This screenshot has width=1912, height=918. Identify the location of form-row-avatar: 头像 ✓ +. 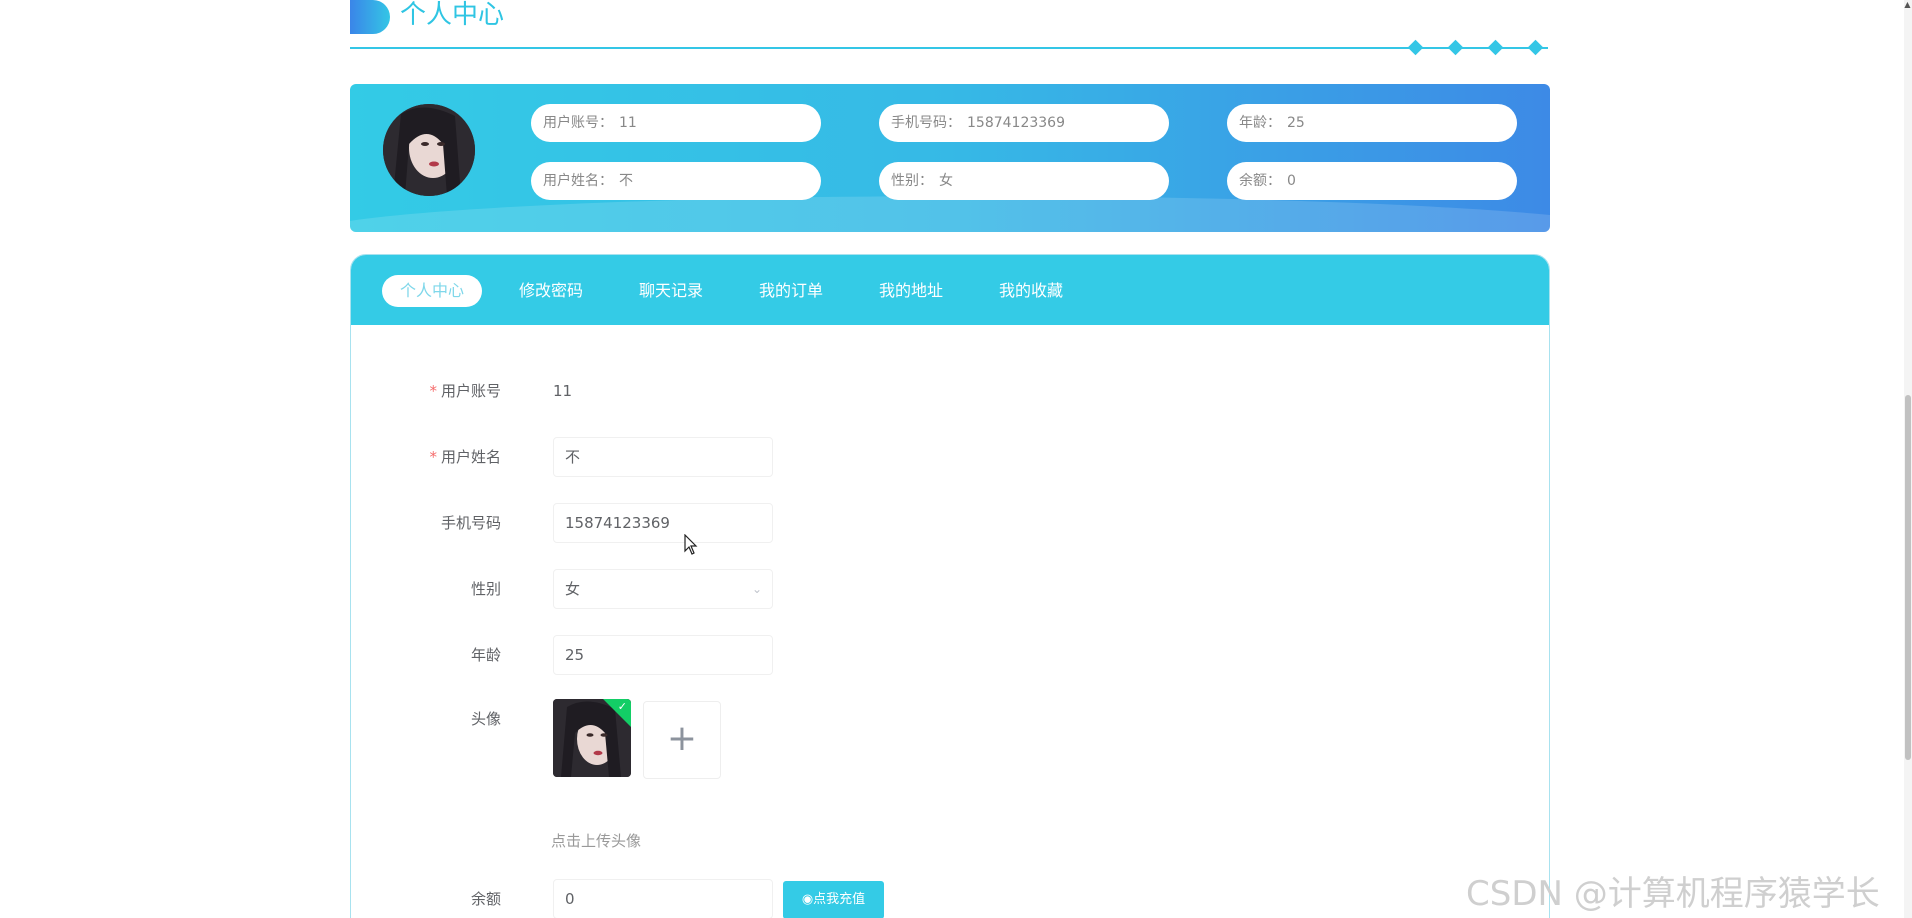
(950, 744).